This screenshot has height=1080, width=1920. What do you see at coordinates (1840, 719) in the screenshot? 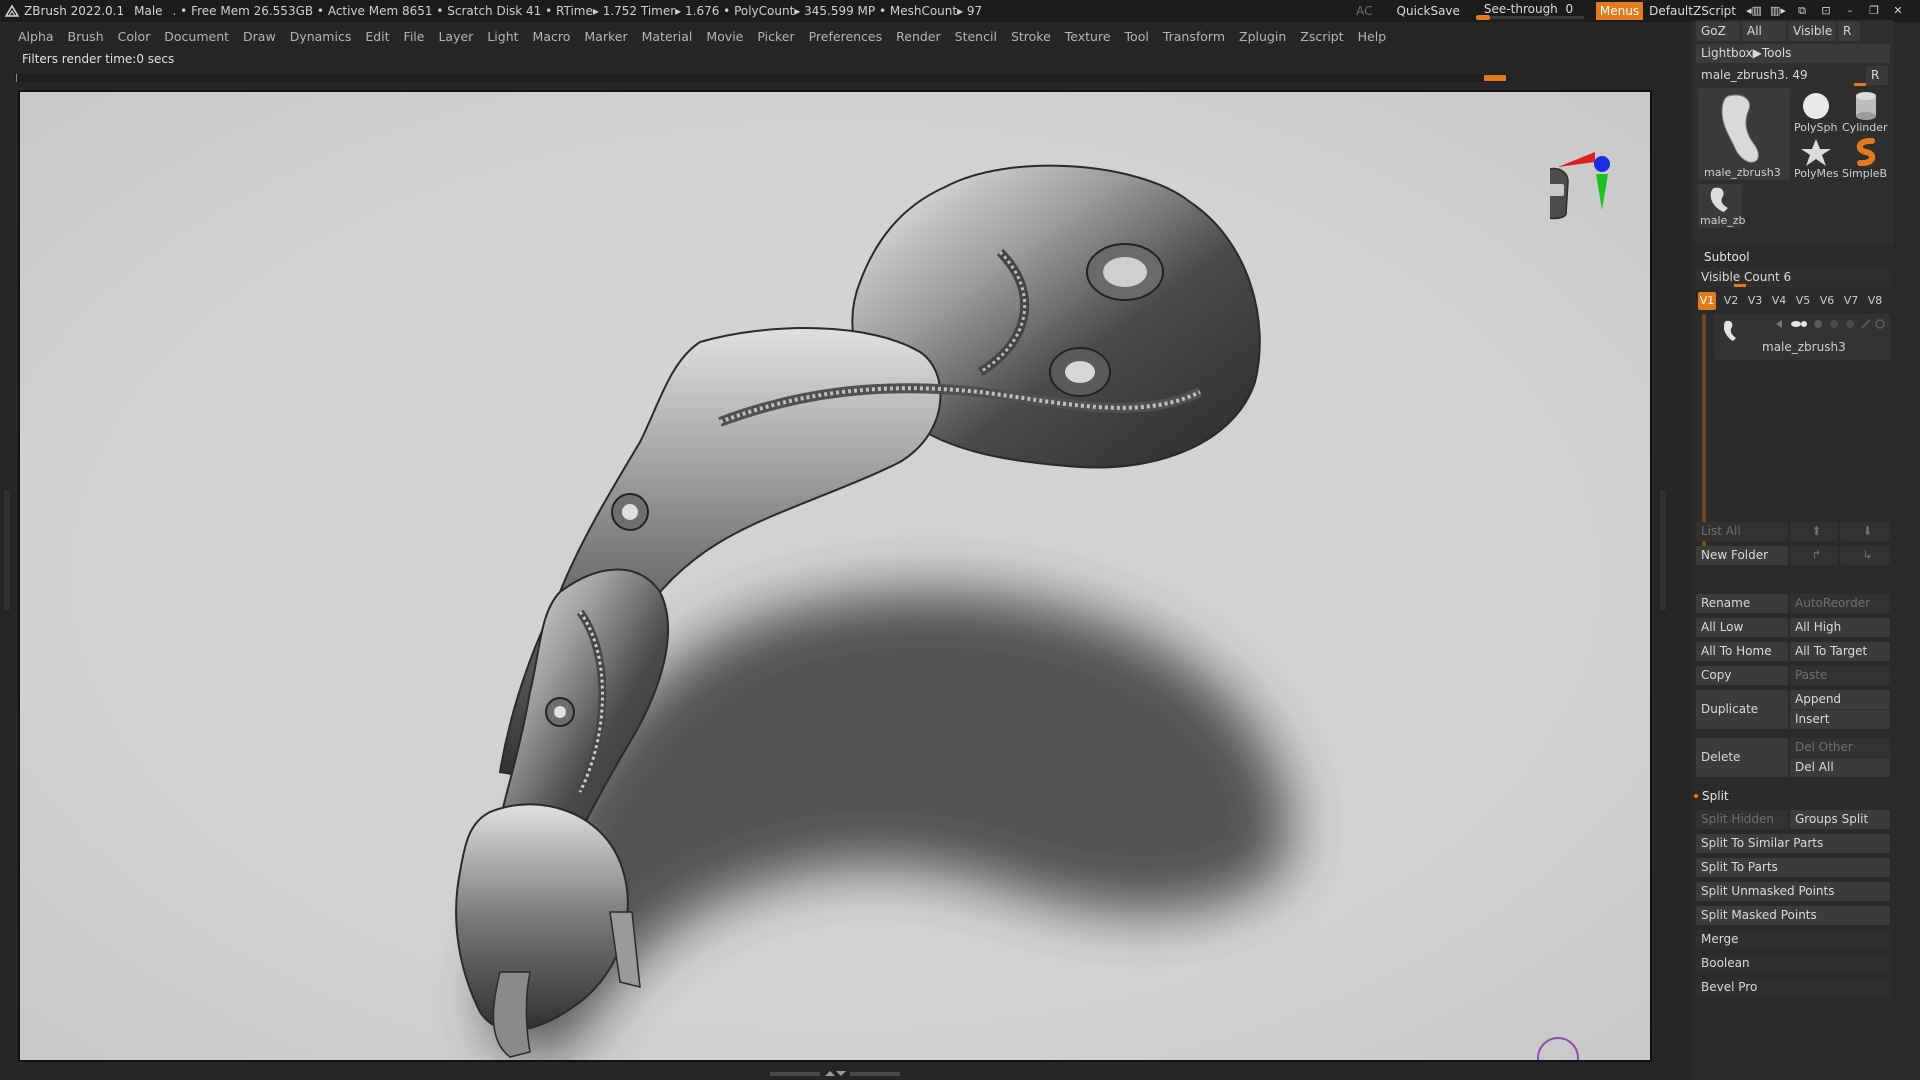
I see `insert-button: Insert` at bounding box center [1840, 719].